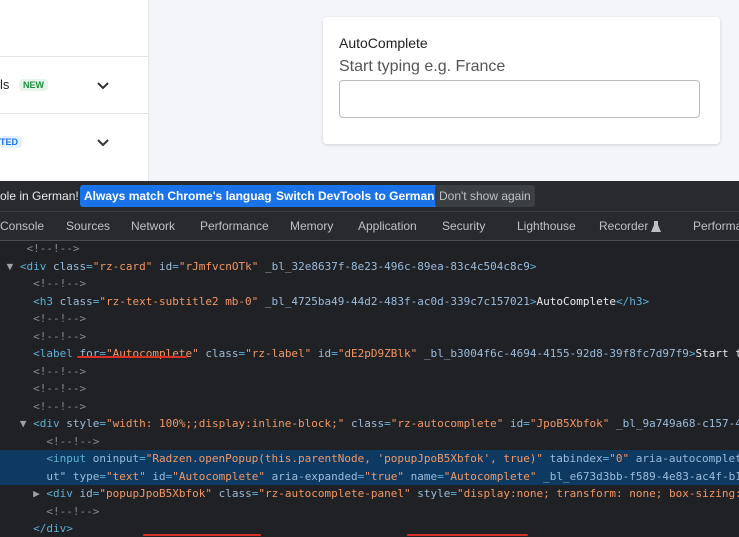  What do you see at coordinates (311, 226) in the screenshot?
I see `tab-memory: Memory` at bounding box center [311, 226].